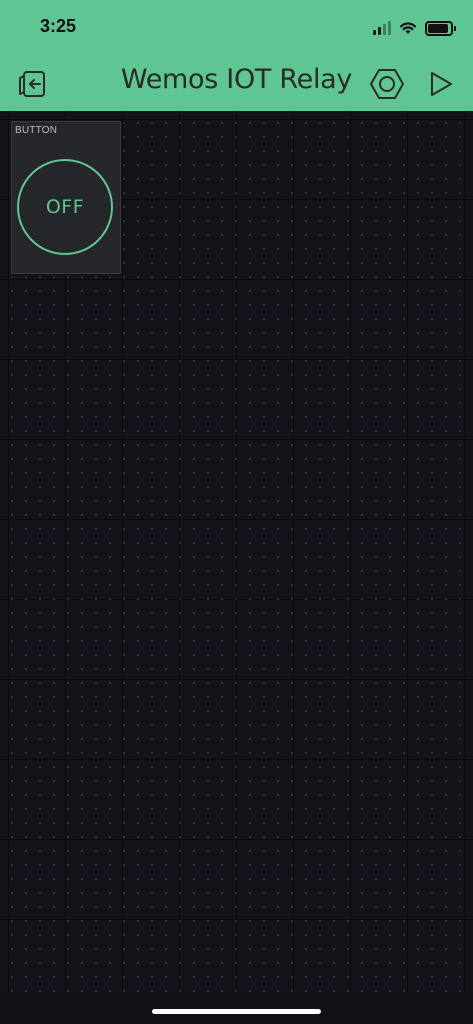 The height and width of the screenshot is (1024, 473). Describe the element at coordinates (408, 28) in the screenshot. I see `wifi-icon` at that location.